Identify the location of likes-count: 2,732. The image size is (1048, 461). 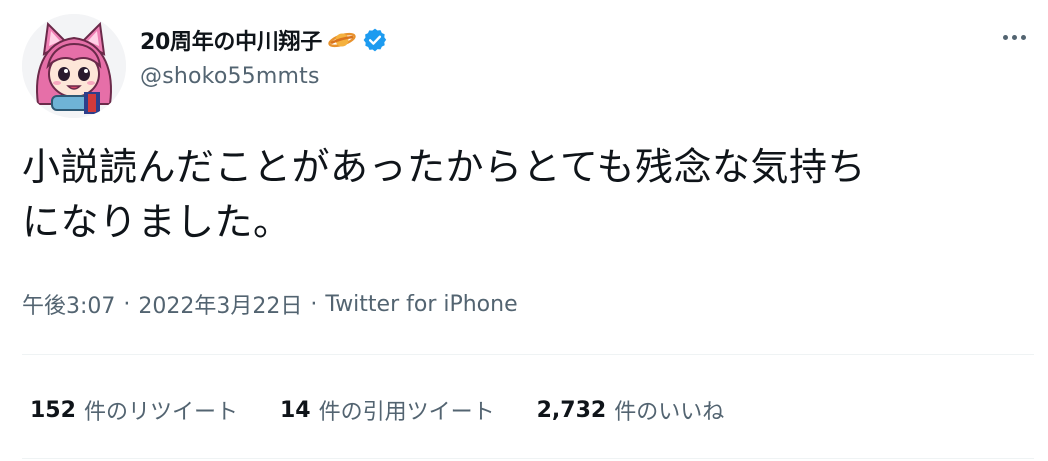
(571, 410).